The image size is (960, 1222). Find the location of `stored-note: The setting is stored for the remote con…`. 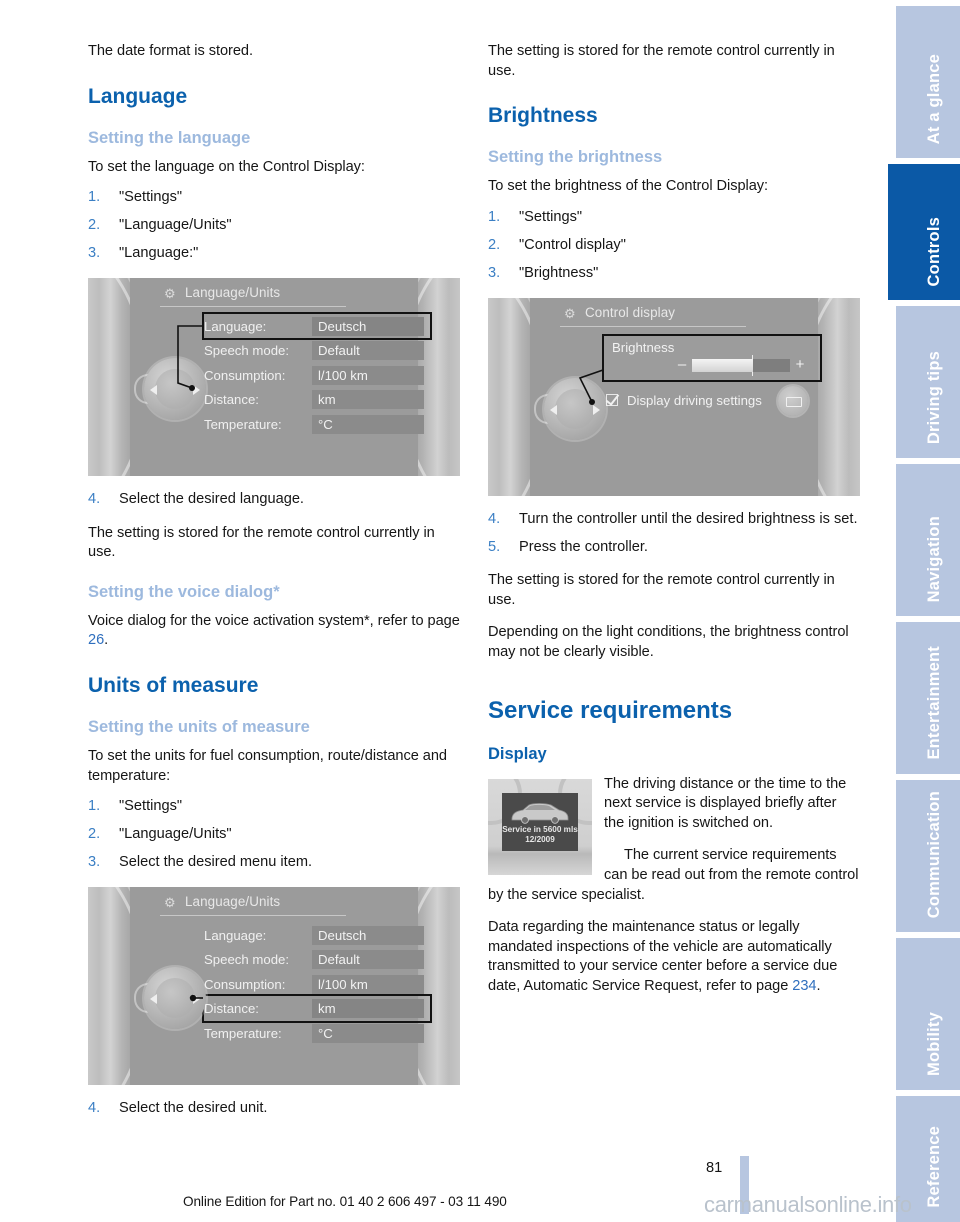

stored-note: The setting is stored for the remote con… is located at coordinates (261, 542).